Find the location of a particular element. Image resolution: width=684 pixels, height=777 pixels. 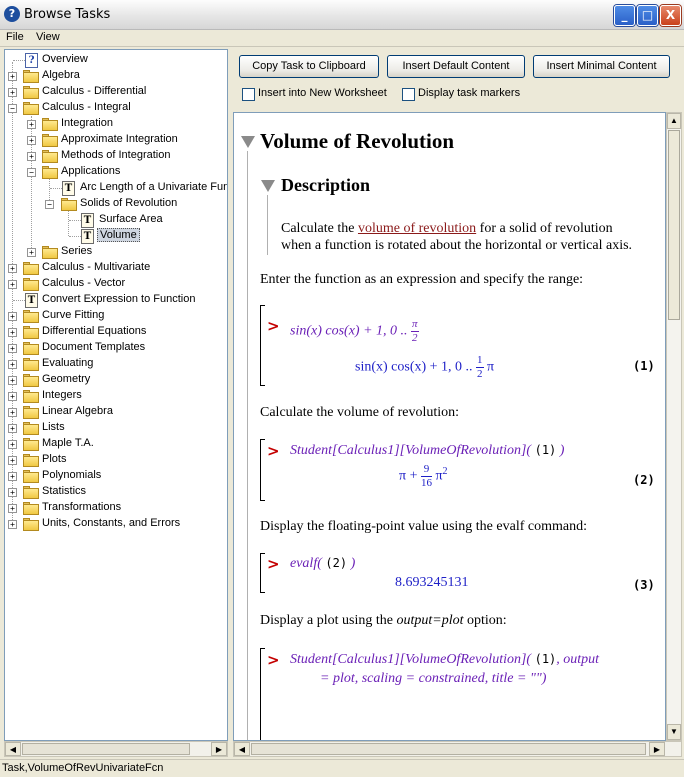

scroll-up-icon: ▲ is located at coordinates (674, 121).